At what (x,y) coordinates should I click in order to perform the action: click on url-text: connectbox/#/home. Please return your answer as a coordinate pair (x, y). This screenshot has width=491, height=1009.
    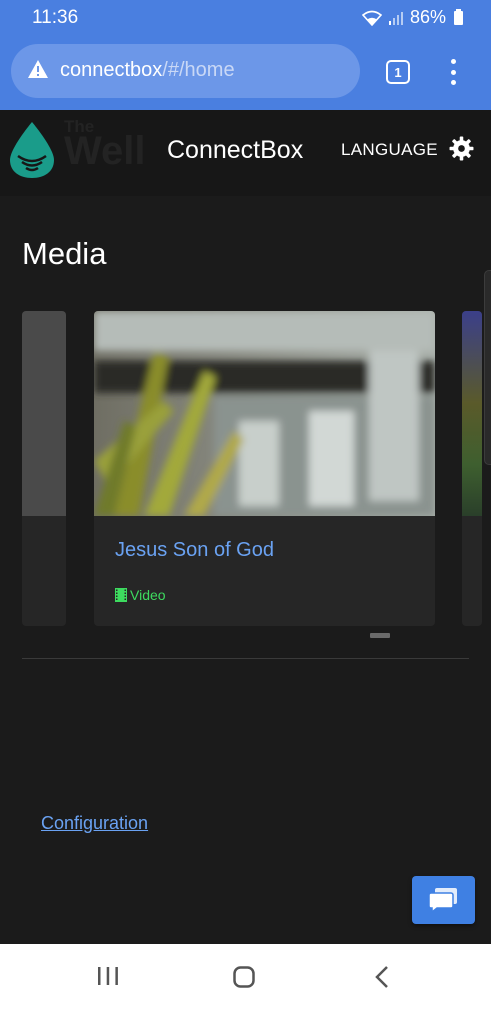
    Looking at the image, I should click on (147, 70).